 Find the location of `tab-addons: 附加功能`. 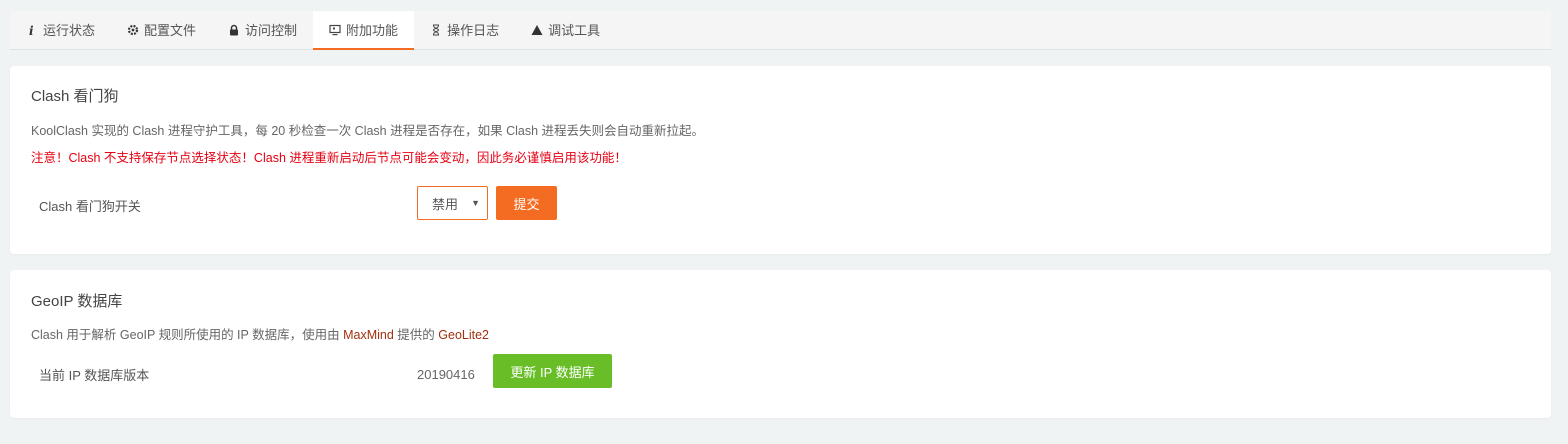

tab-addons: 附加功能 is located at coordinates (364, 30).